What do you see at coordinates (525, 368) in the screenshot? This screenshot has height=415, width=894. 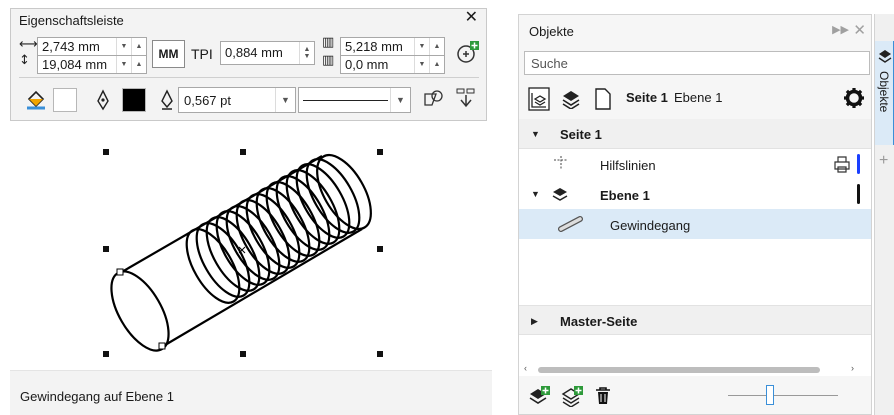 I see `scroll-left-icon: ‹` at bounding box center [525, 368].